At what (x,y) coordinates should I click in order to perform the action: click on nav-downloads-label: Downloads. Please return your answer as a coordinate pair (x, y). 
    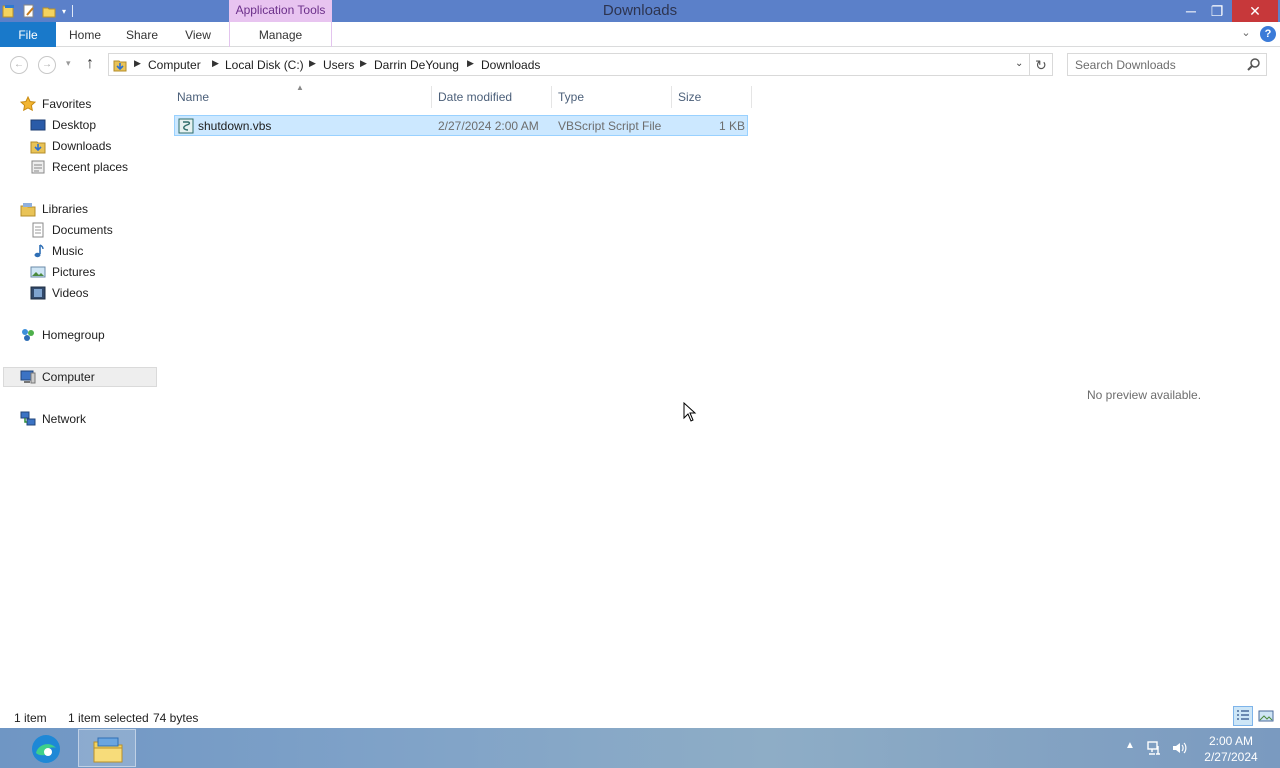
    Looking at the image, I should click on (82, 146).